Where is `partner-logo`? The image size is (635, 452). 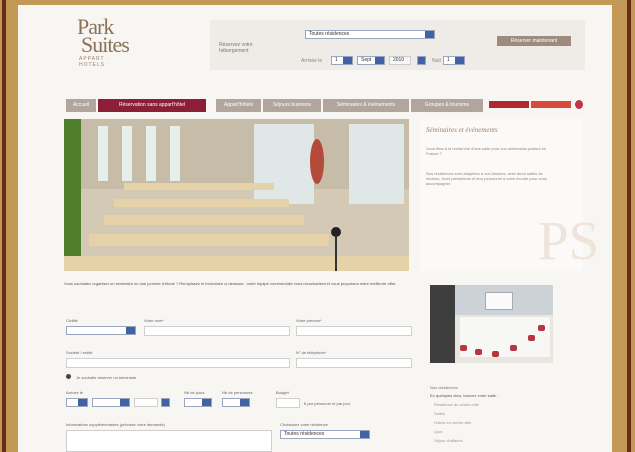
partner-logo is located at coordinates (536, 105).